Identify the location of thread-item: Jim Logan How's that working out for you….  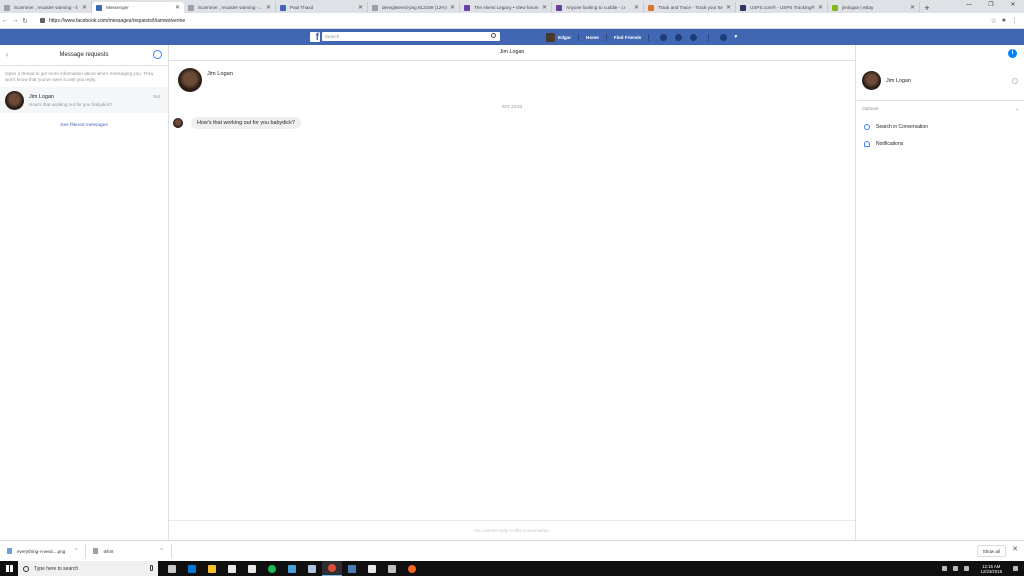
(84, 100).